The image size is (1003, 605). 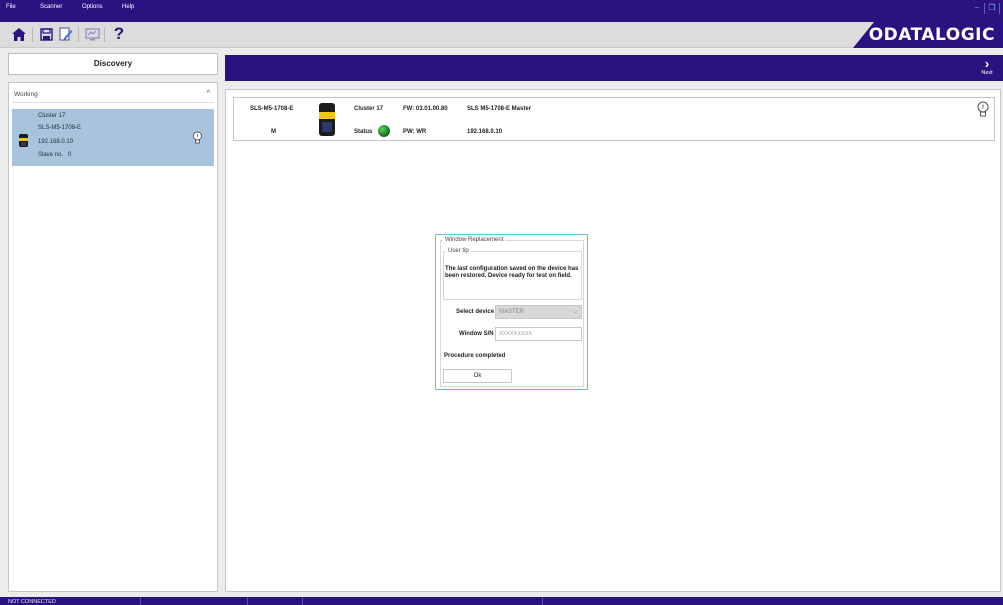 I want to click on working-group-header: Working ^, so click(x=113, y=94).